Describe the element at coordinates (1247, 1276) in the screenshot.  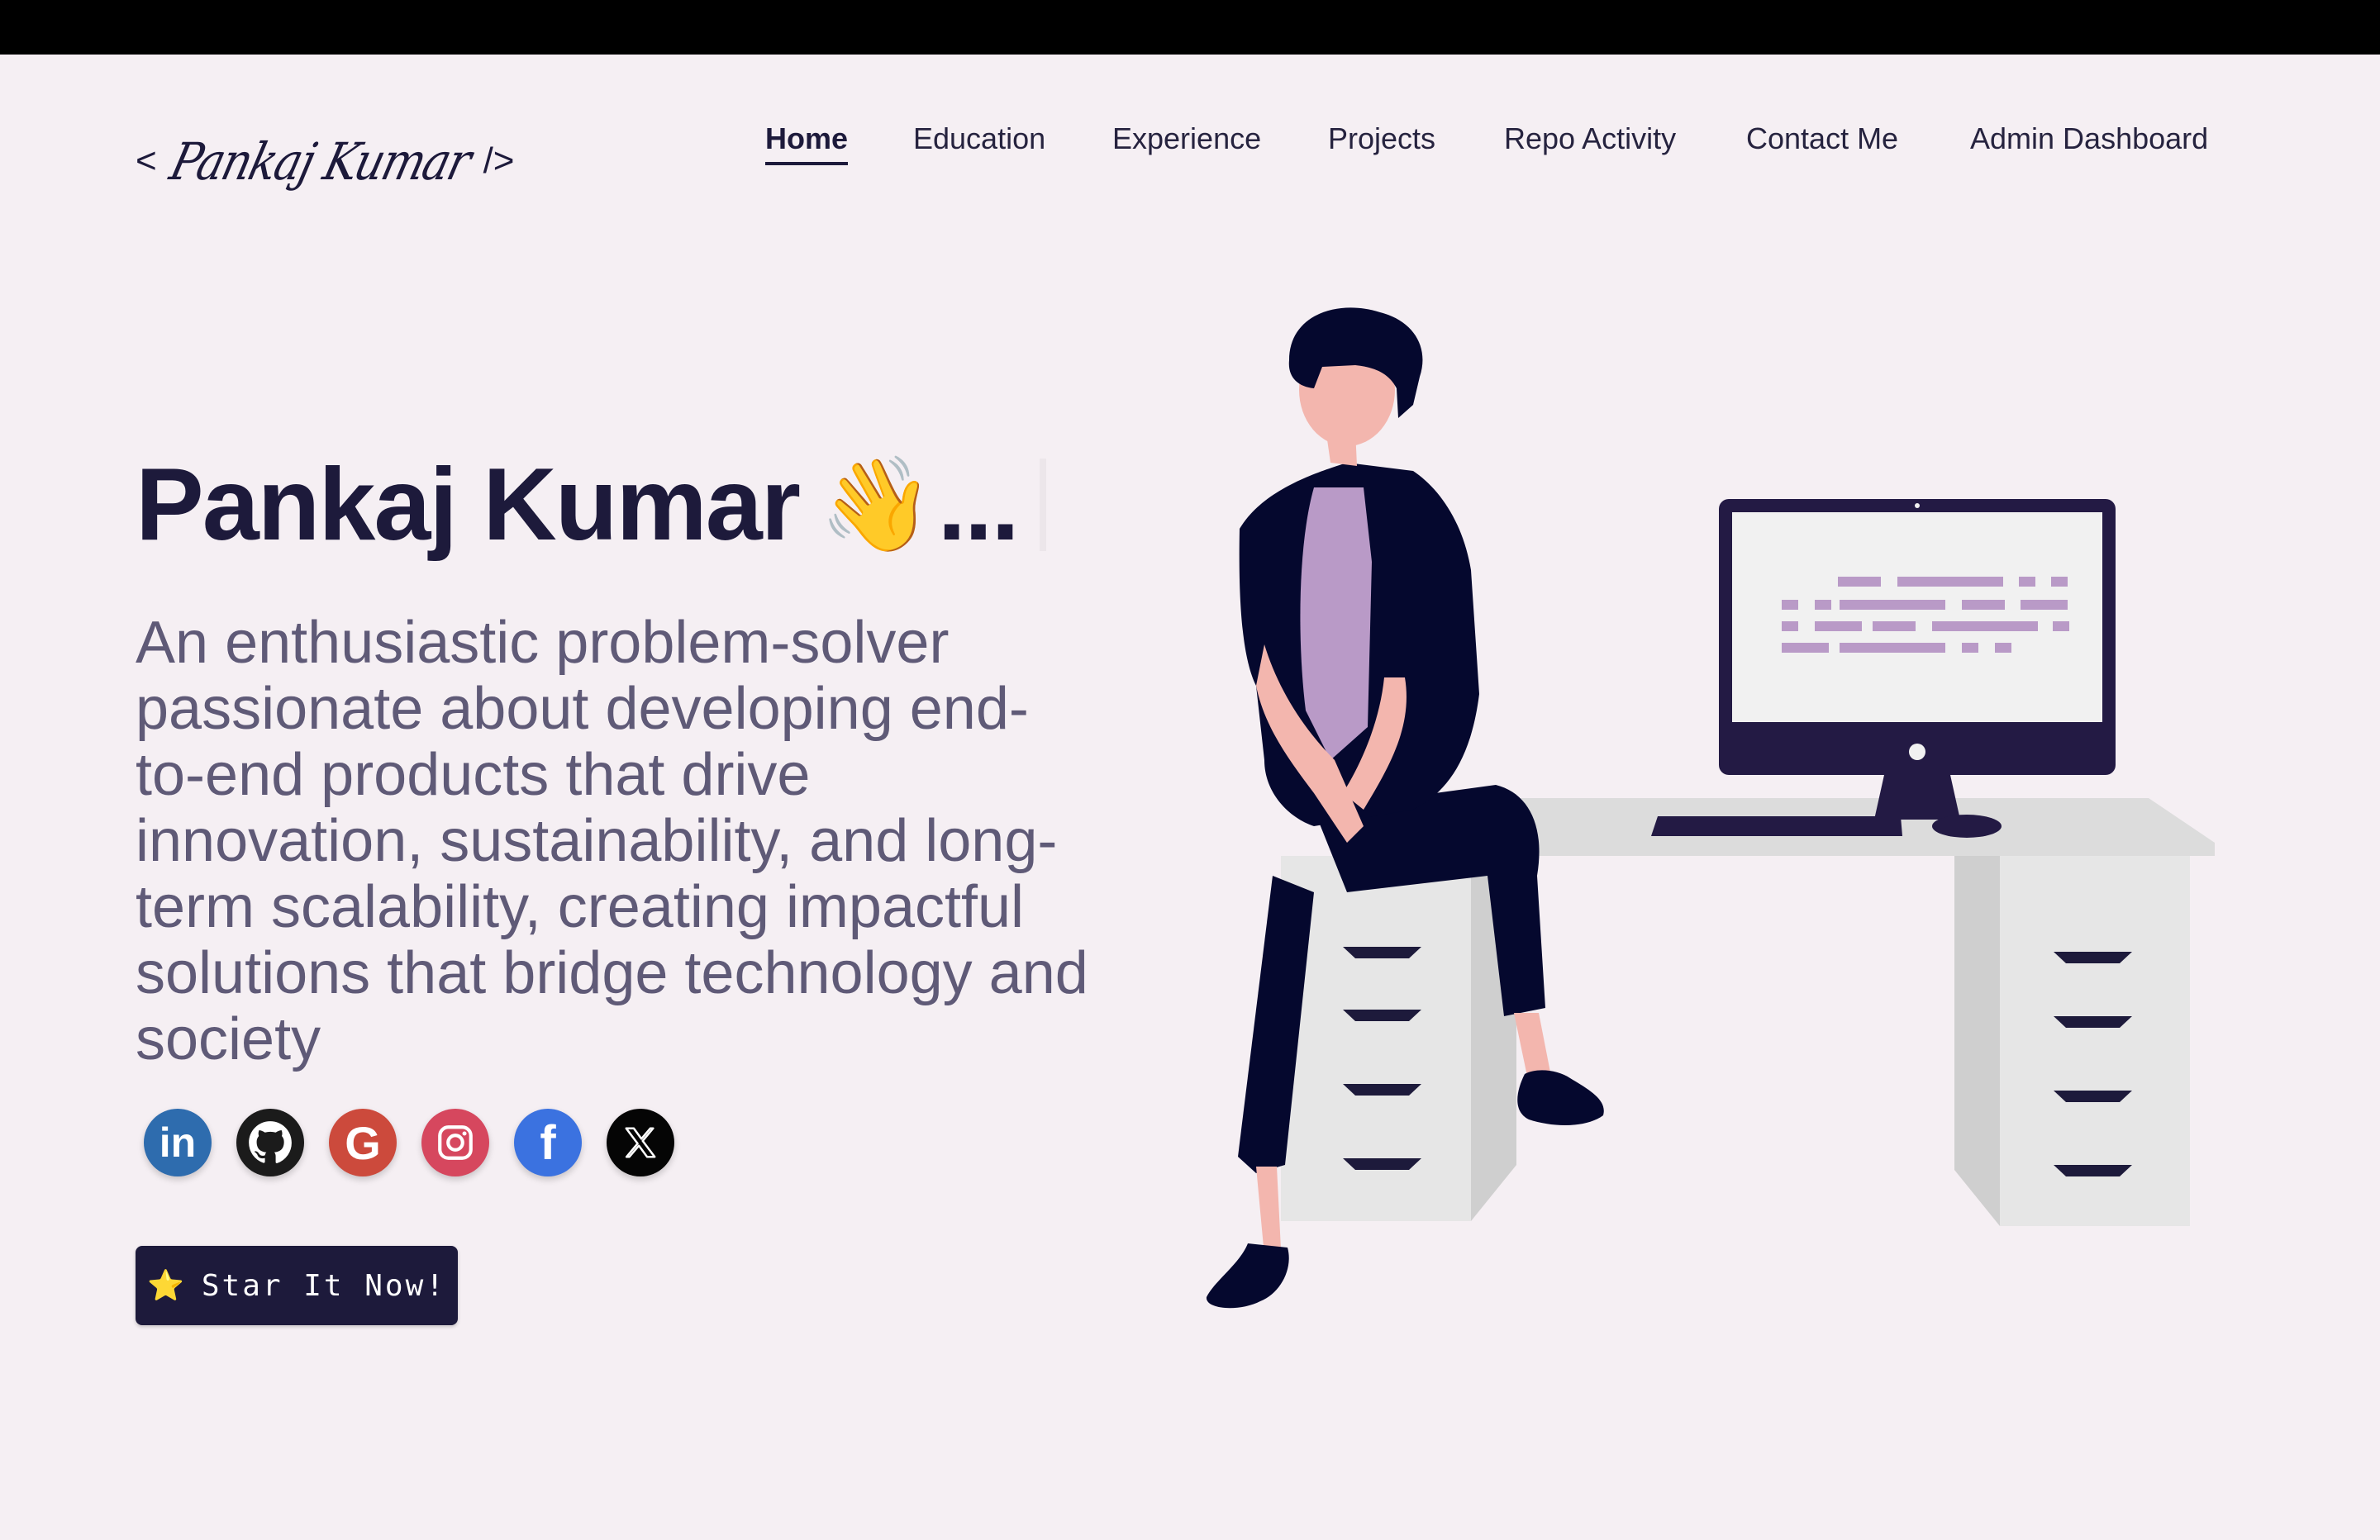
I see `person-back-shoe` at that location.